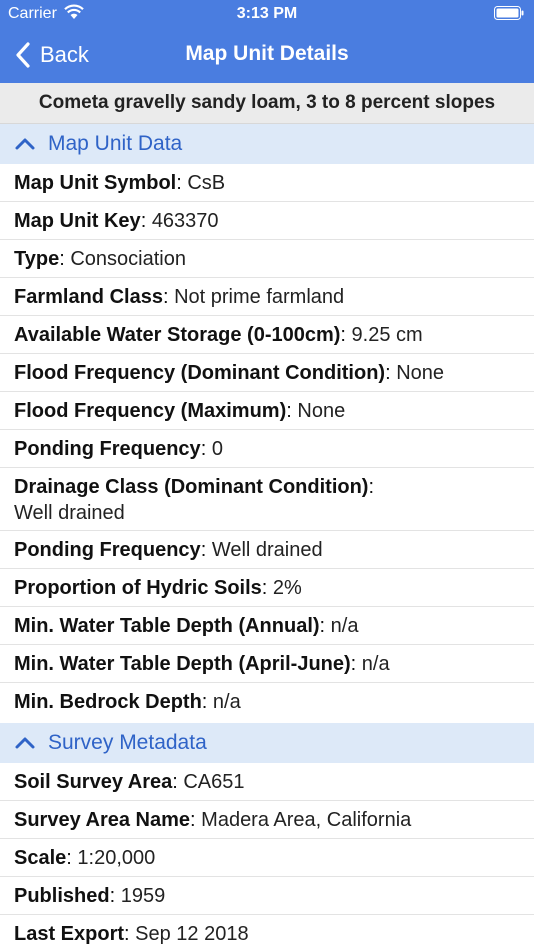 Image resolution: width=534 pixels, height=950 pixels. What do you see at coordinates (131, 934) in the screenshot?
I see `detail-row: Last Export: Sep 12 2018` at bounding box center [131, 934].